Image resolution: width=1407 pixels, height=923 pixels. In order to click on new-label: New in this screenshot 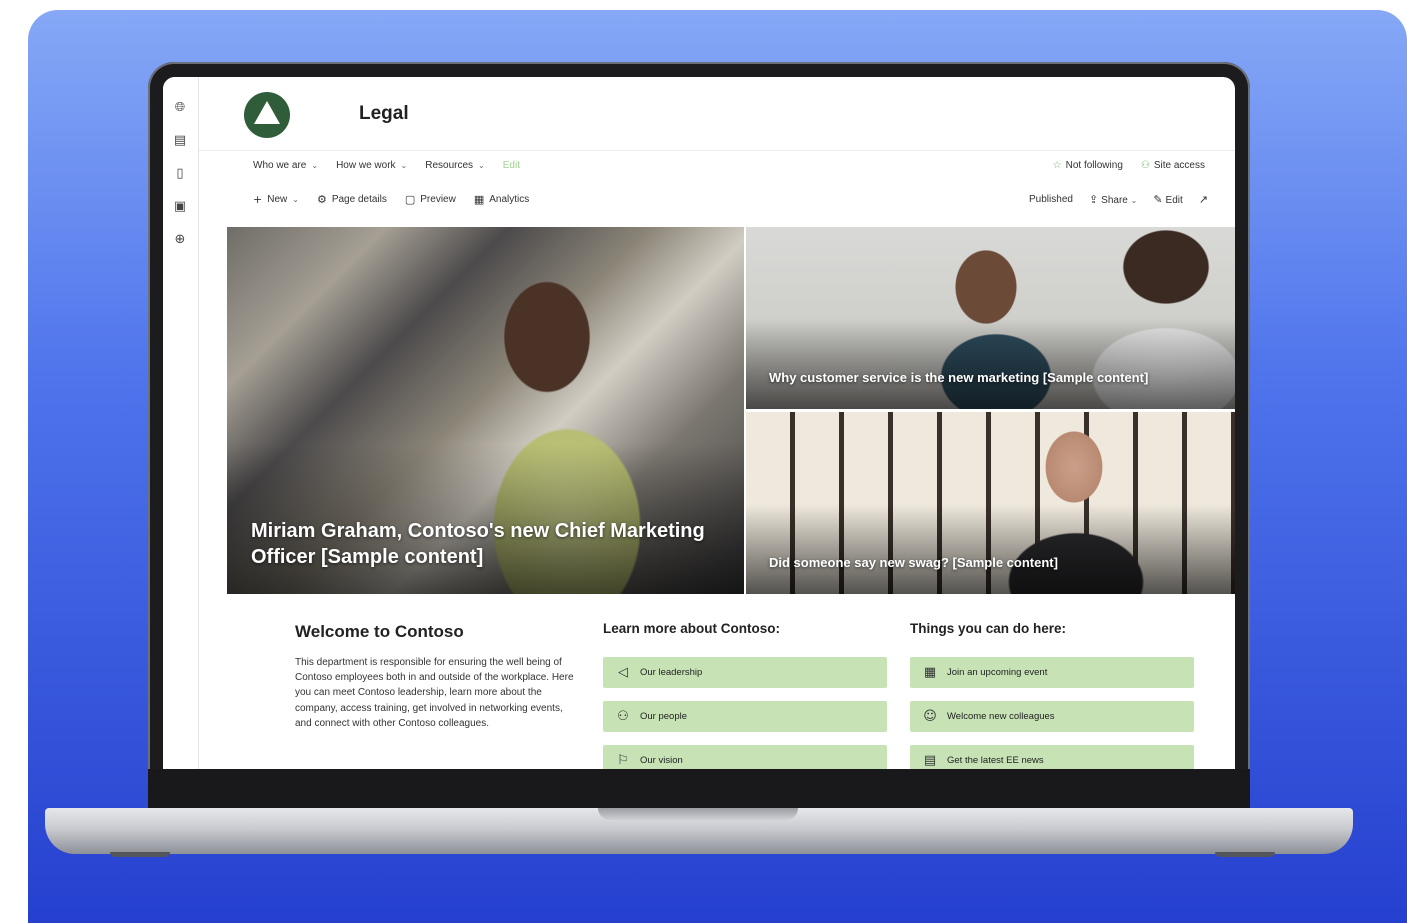, I will do `click(277, 199)`.